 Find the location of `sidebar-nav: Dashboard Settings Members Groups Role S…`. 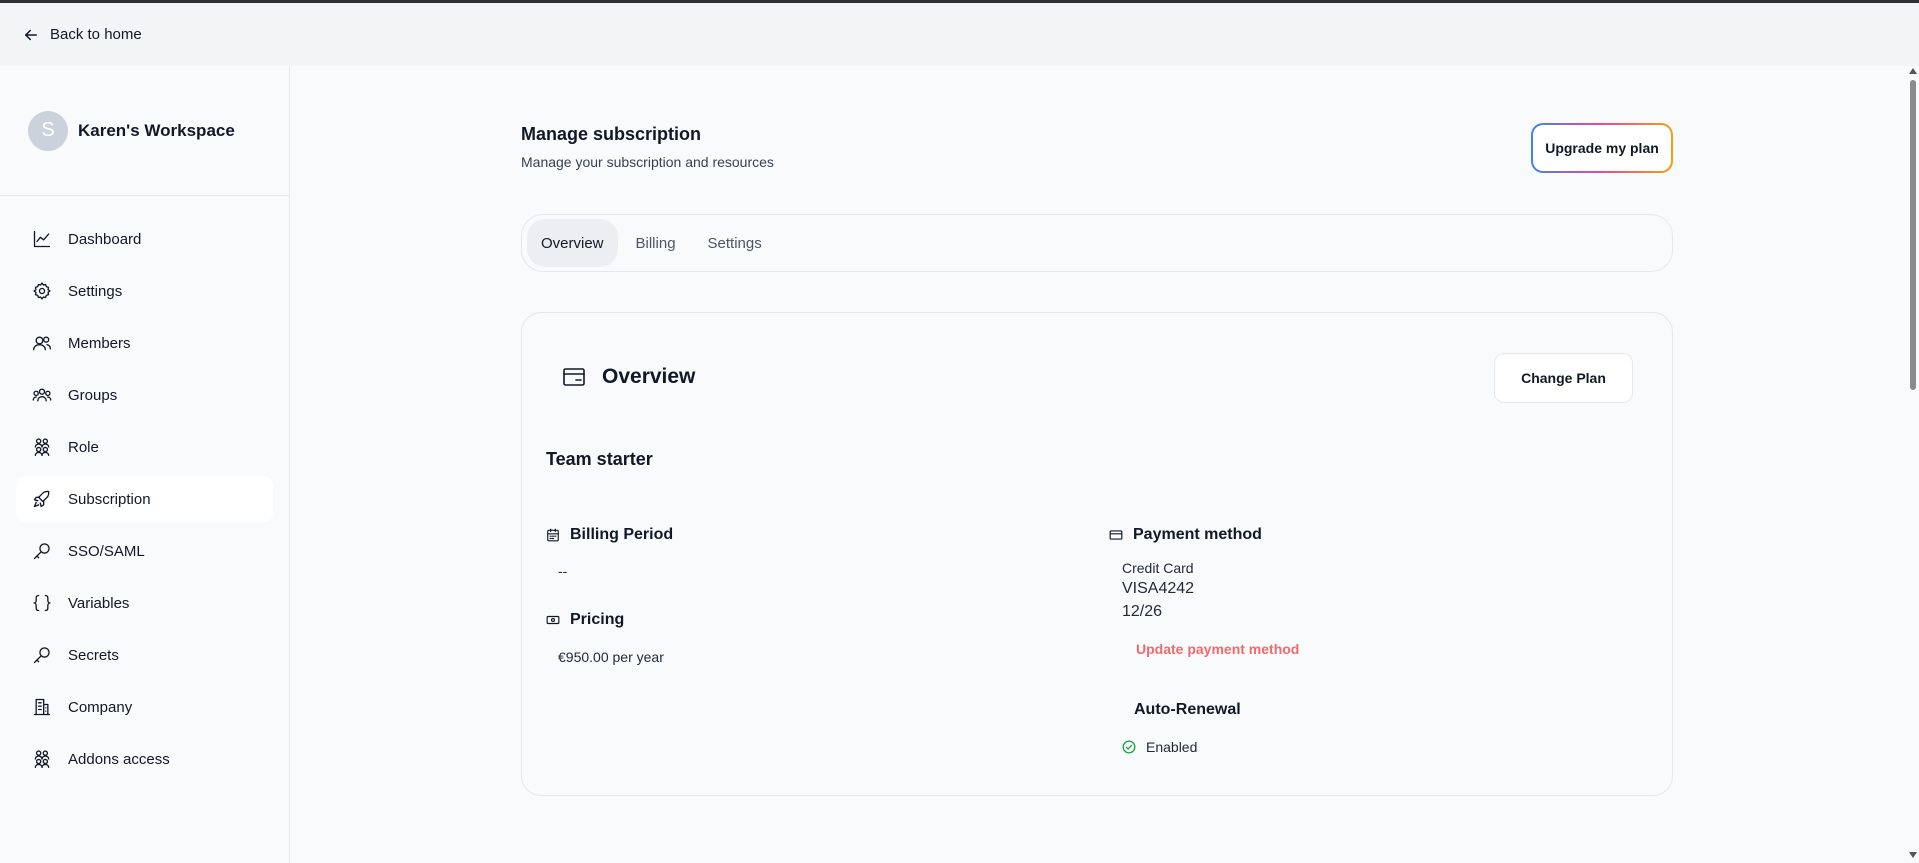

sidebar-nav: Dashboard Settings Members Groups Role S… is located at coordinates (144, 489).